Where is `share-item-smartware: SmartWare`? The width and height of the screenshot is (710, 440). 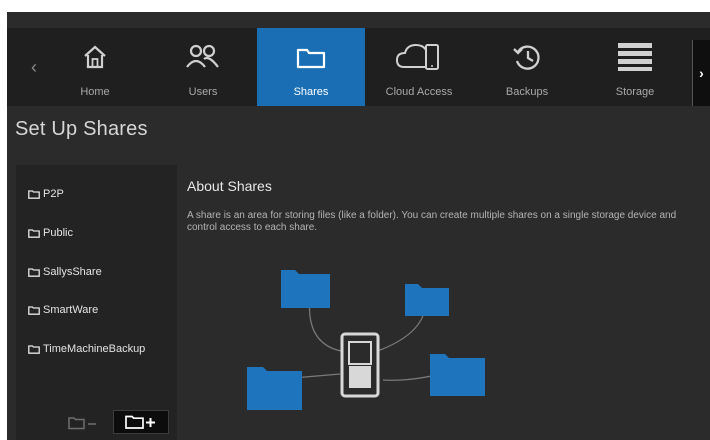
share-item-smartware: SmartWare is located at coordinates (96, 310).